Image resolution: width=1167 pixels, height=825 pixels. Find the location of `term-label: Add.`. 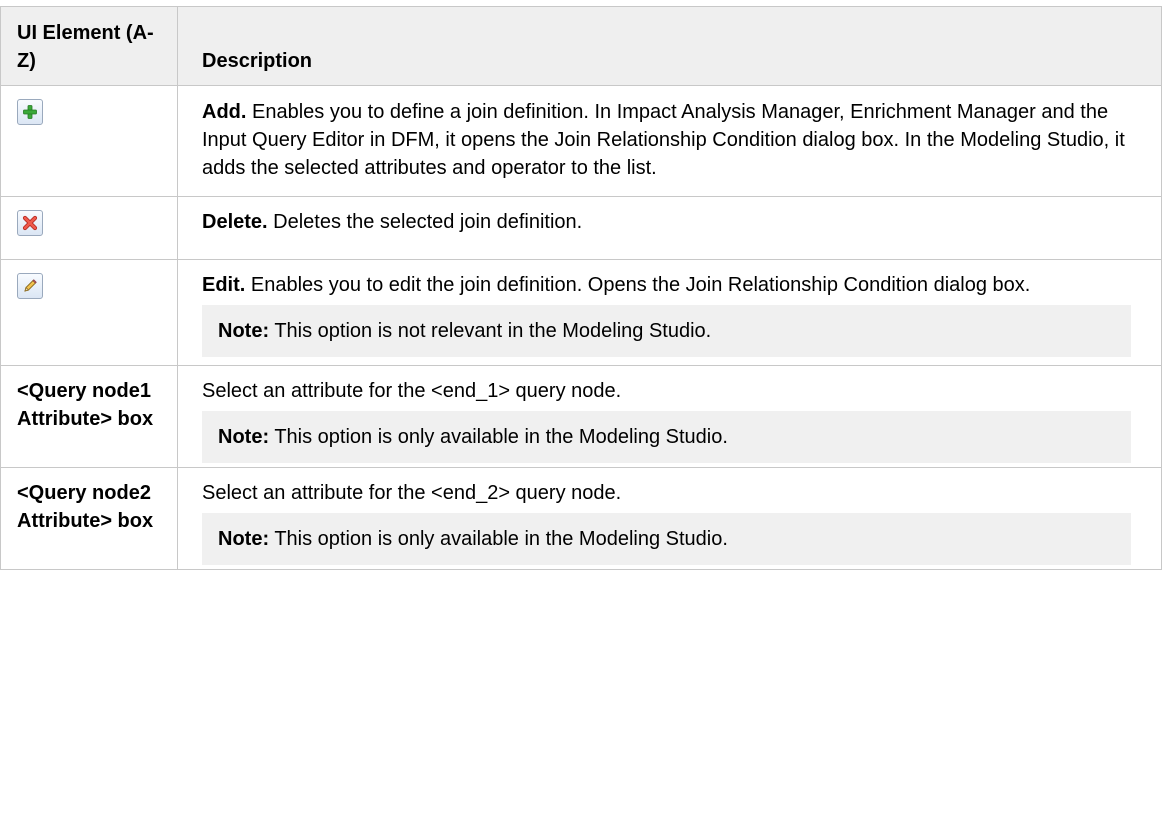

term-label: Add. is located at coordinates (224, 112).